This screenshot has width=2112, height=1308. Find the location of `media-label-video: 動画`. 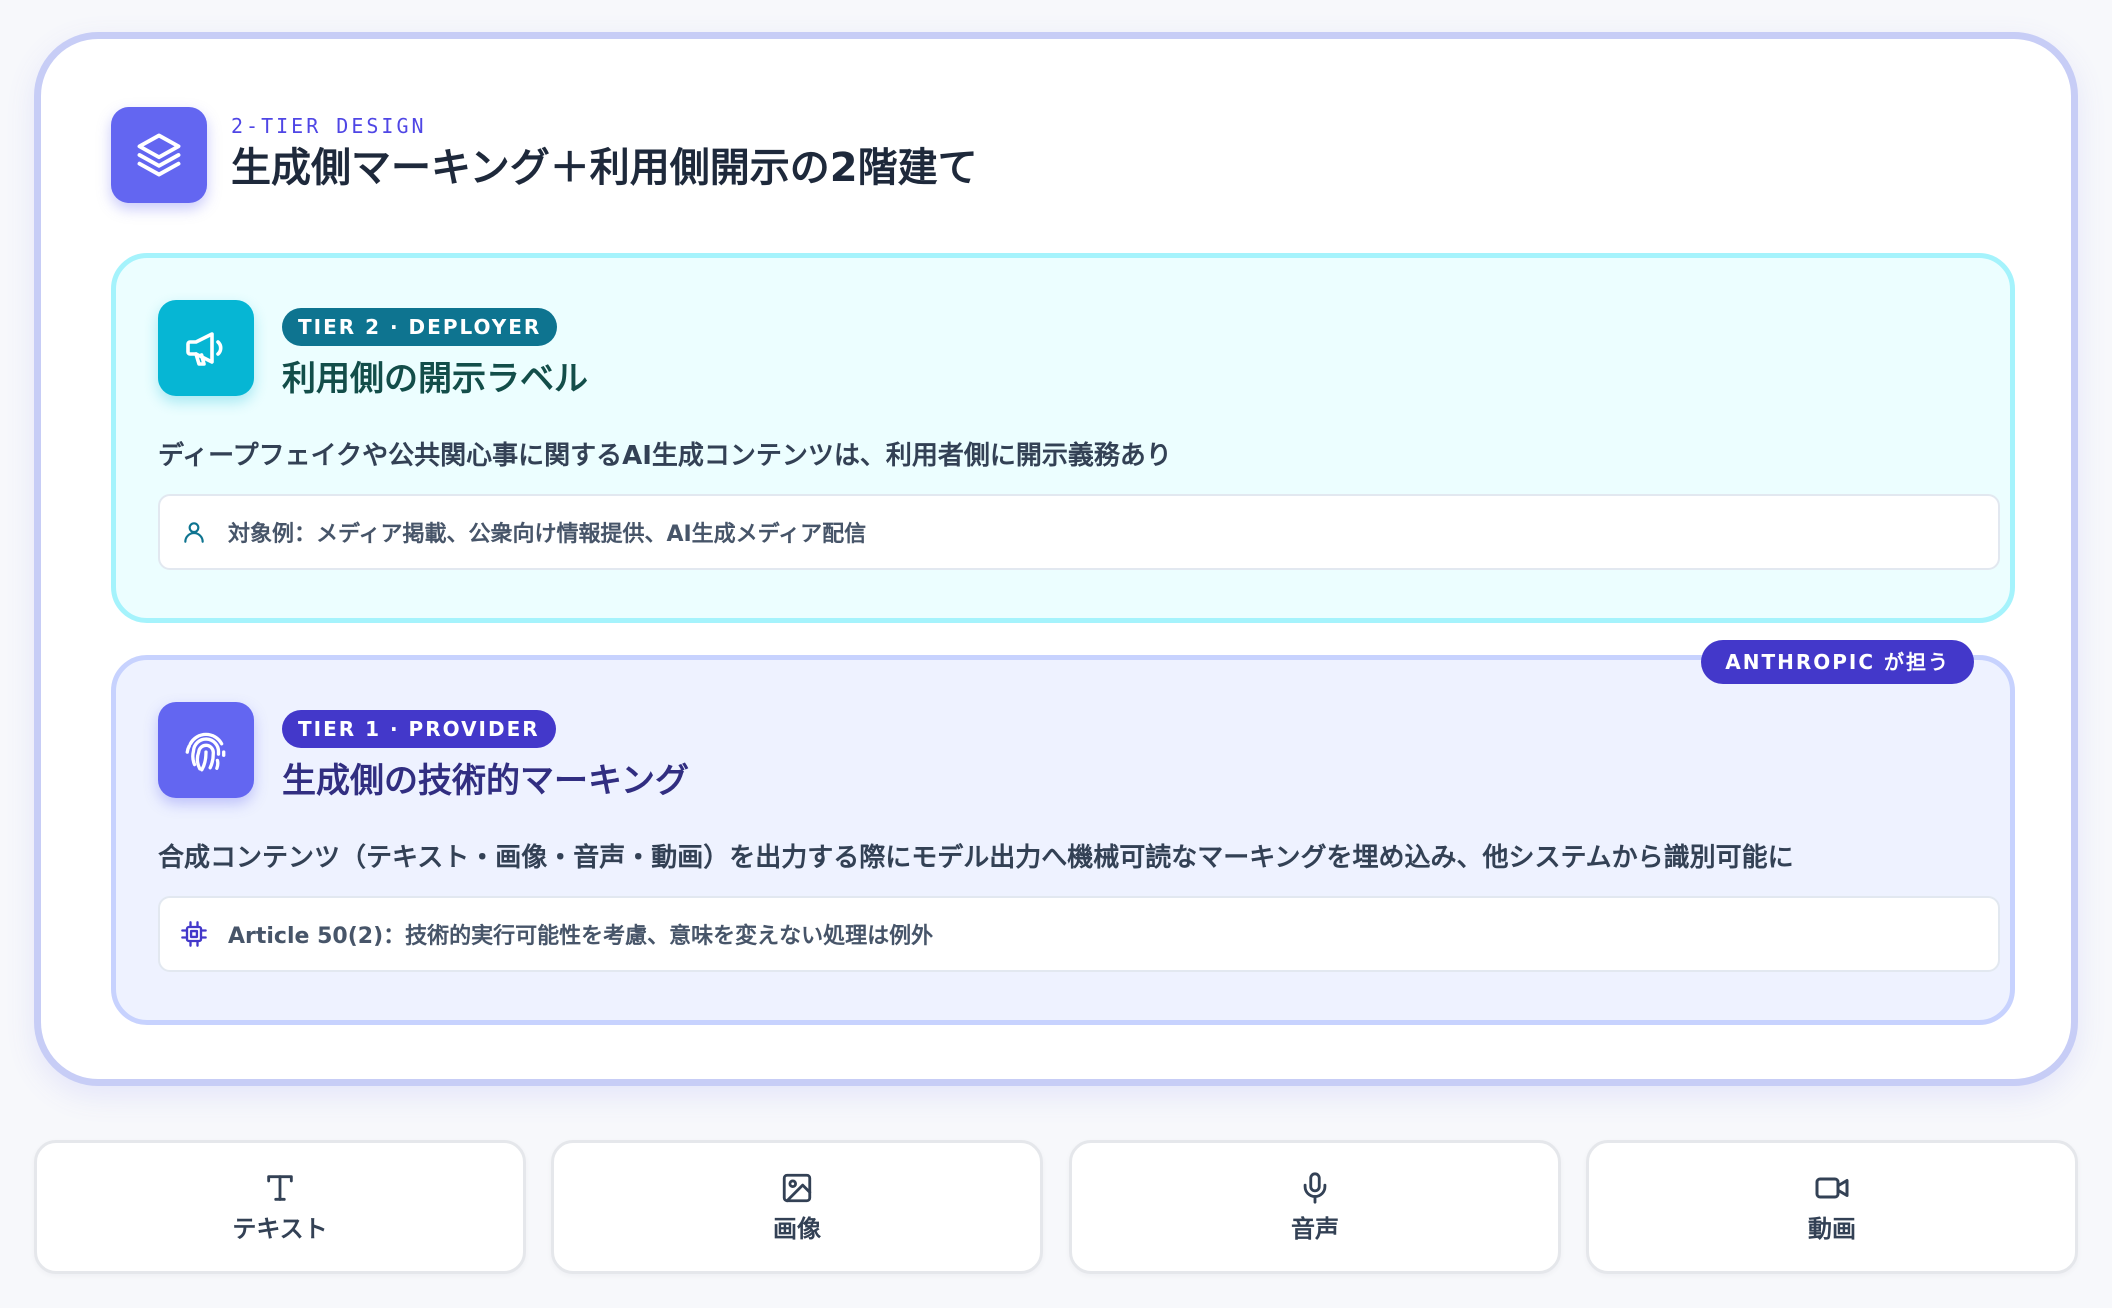

media-label-video: 動画 is located at coordinates (1832, 1229).